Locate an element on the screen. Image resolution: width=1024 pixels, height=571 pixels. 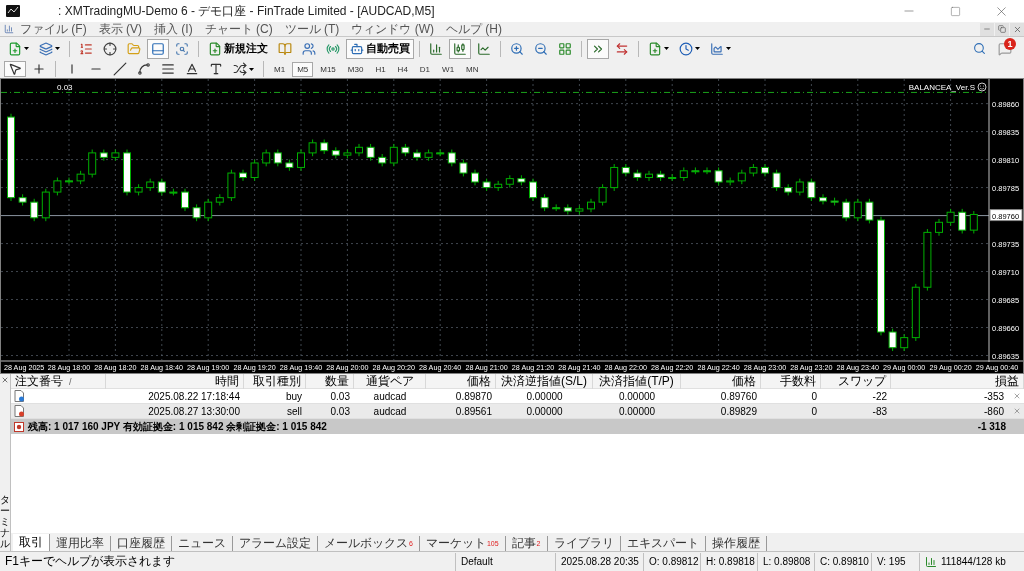
menu-item: ファイル (F) is located at coordinates (53, 29).